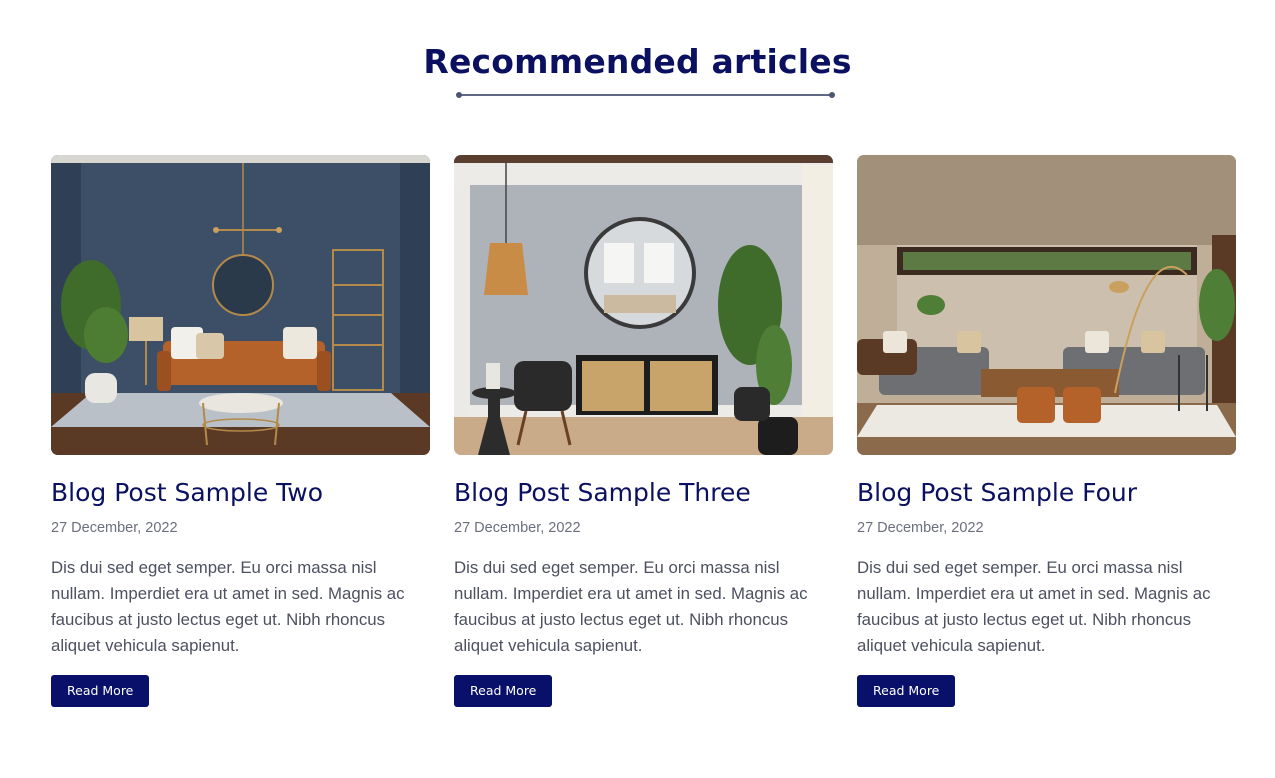 The width and height of the screenshot is (1275, 778). I want to click on divider-line, so click(645, 95).